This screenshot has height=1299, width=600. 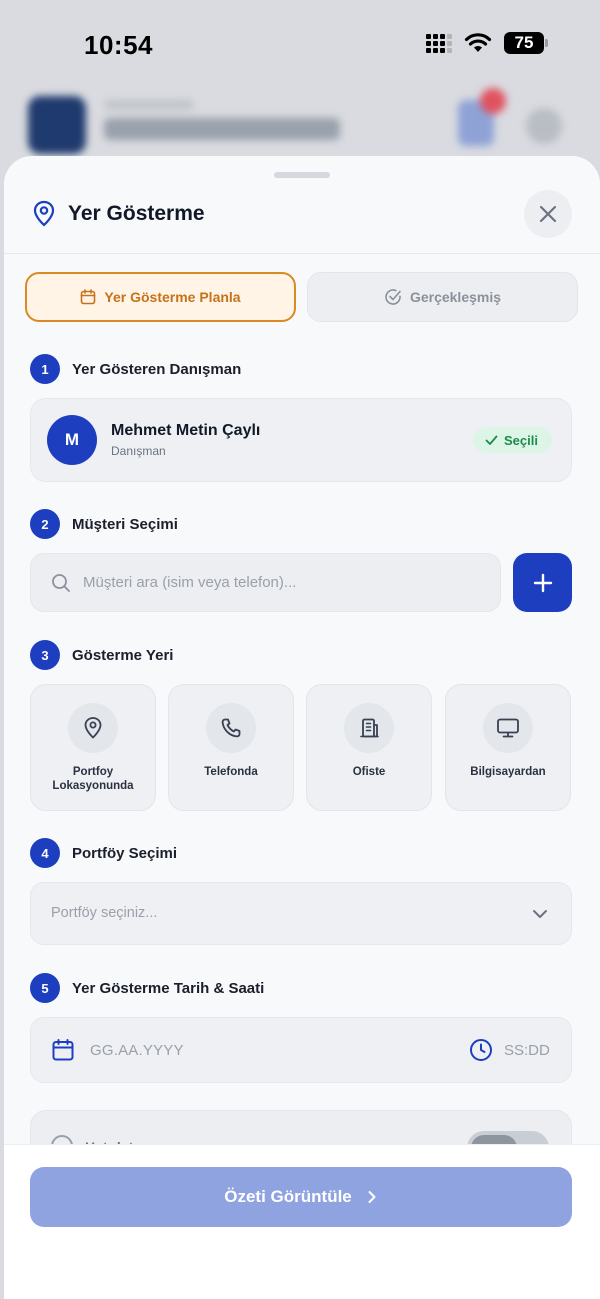 What do you see at coordinates (57, 125) in the screenshot?
I see `background-avatar` at bounding box center [57, 125].